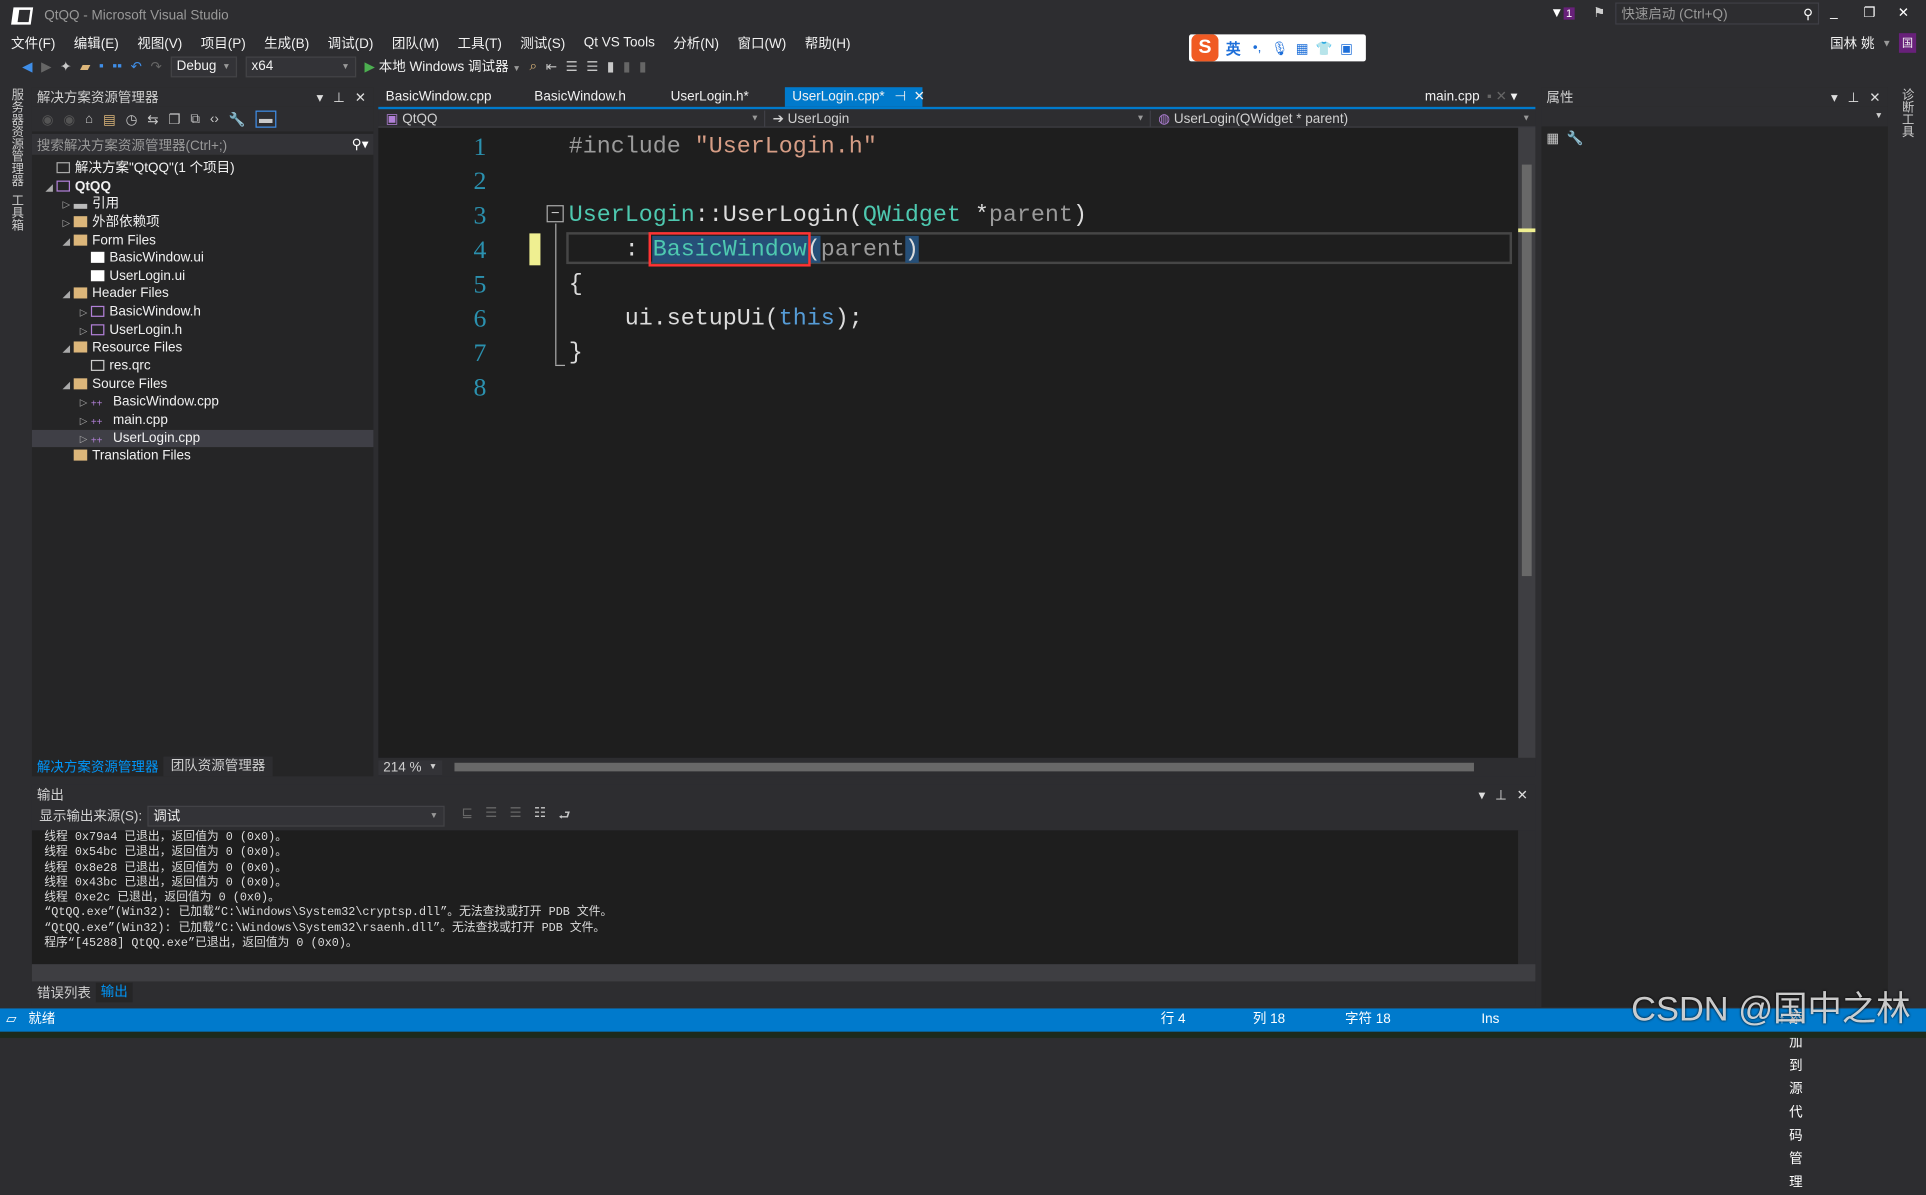 The image size is (1926, 1195). I want to click on menu-test: 测试(S), so click(542, 43).